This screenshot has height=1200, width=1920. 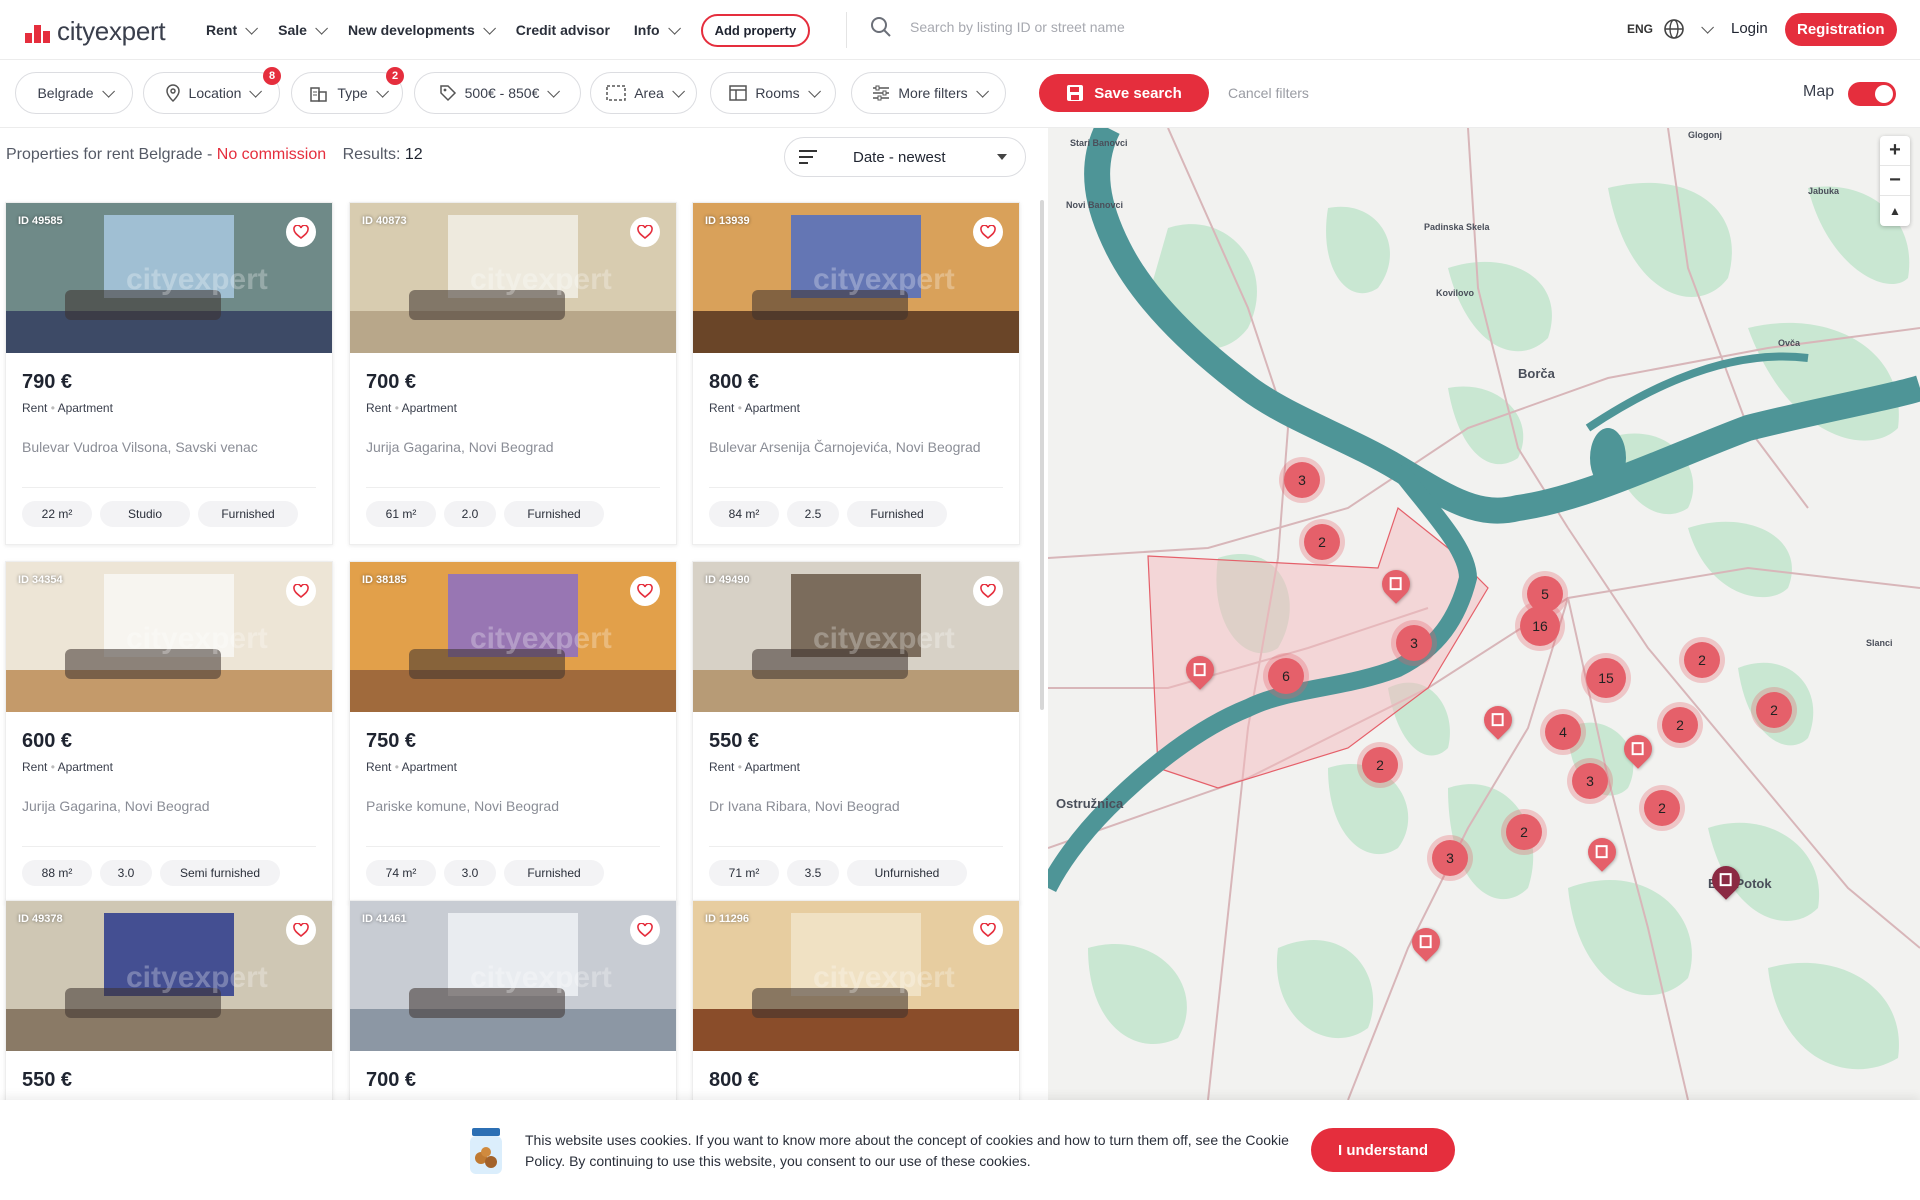 I want to click on nav-sale: Sale, so click(x=303, y=29).